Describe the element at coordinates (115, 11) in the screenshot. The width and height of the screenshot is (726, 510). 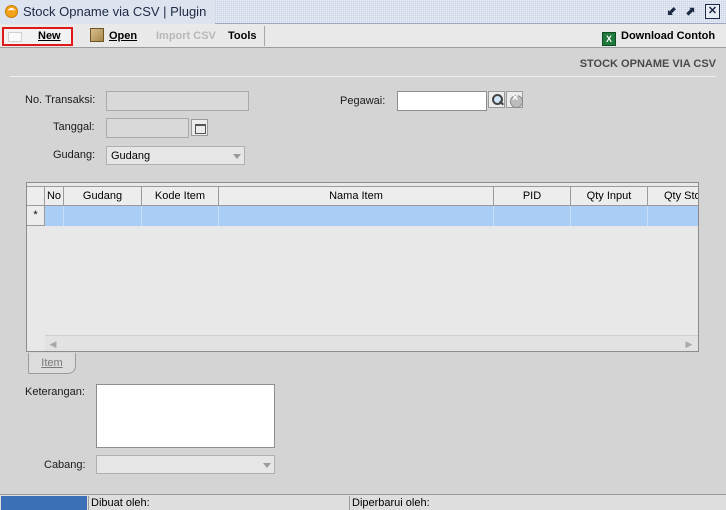
I see `window-title: Stock Opname via CSV | Plugin` at that location.